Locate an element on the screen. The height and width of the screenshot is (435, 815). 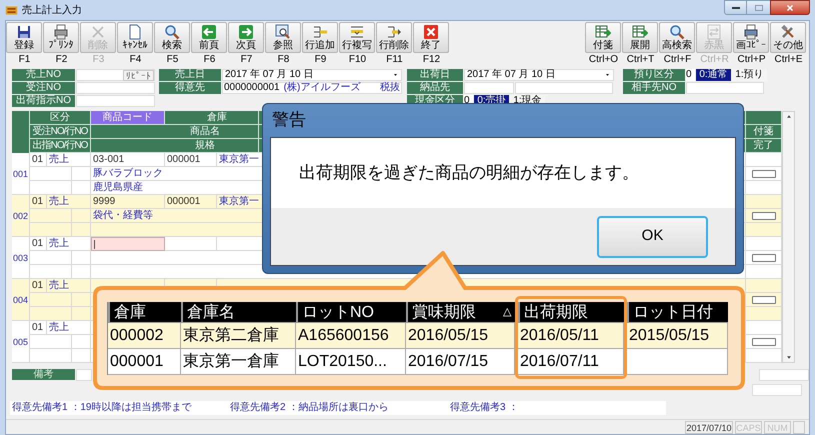
table-cell: 2016/05/15 is located at coordinates (460, 336).